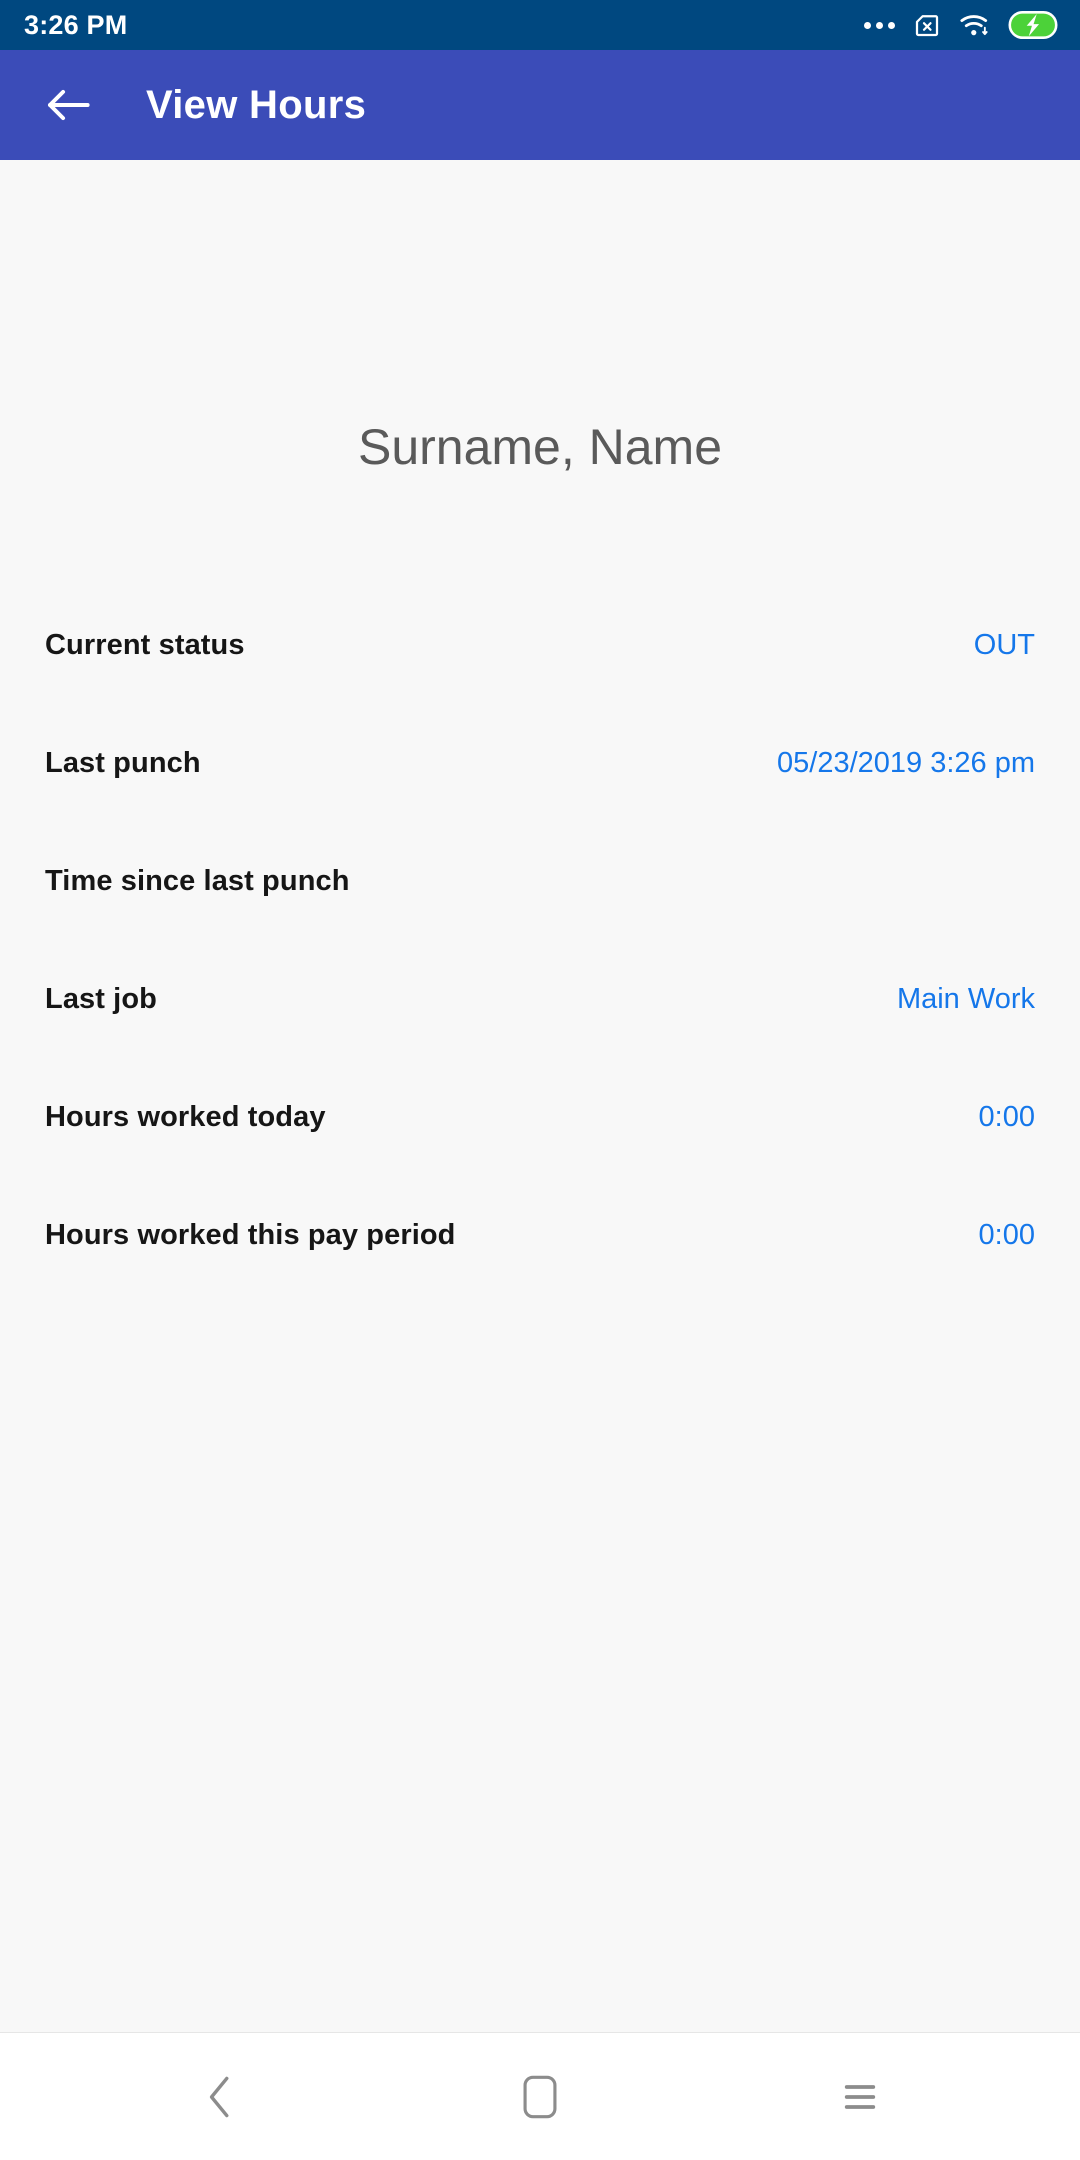 The height and width of the screenshot is (2160, 1080). I want to click on recents-nav-button, so click(860, 2096).